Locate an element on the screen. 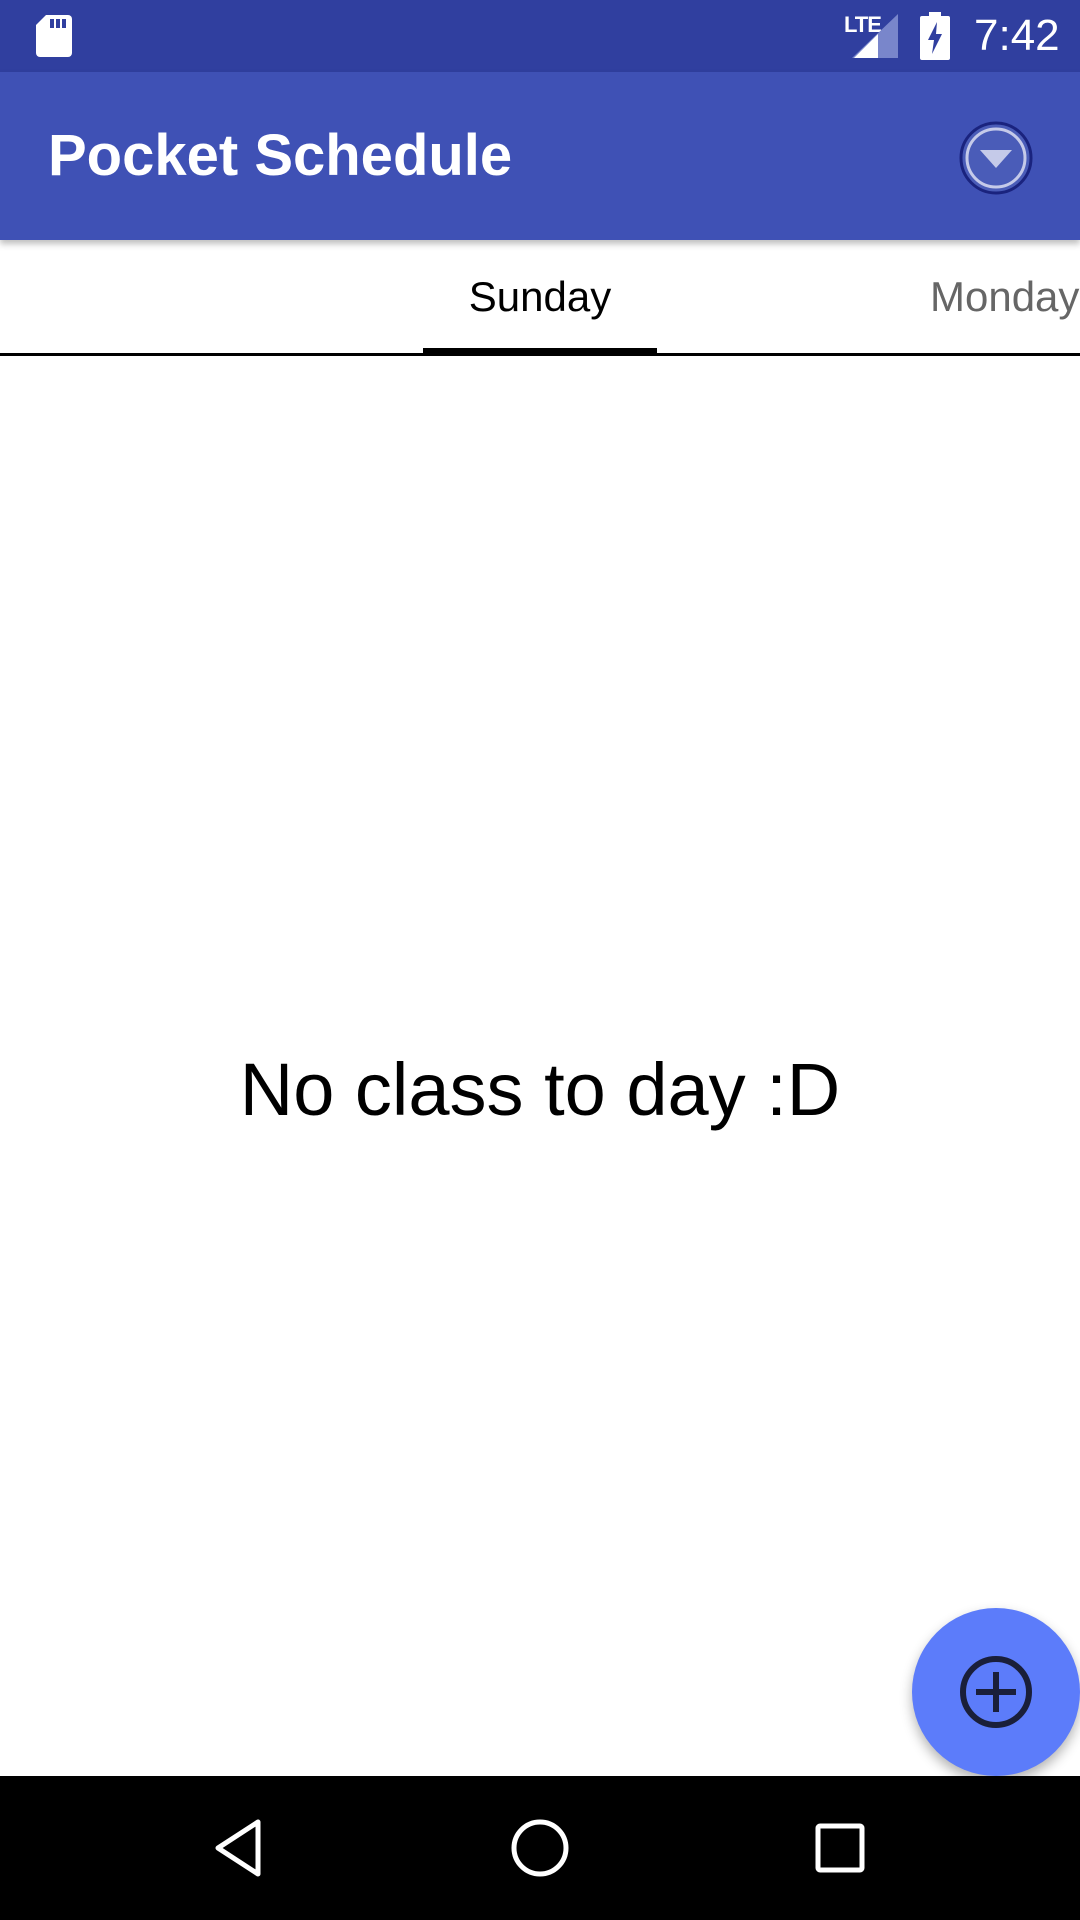 The image size is (1080, 1920). back-icon is located at coordinates (240, 1848).